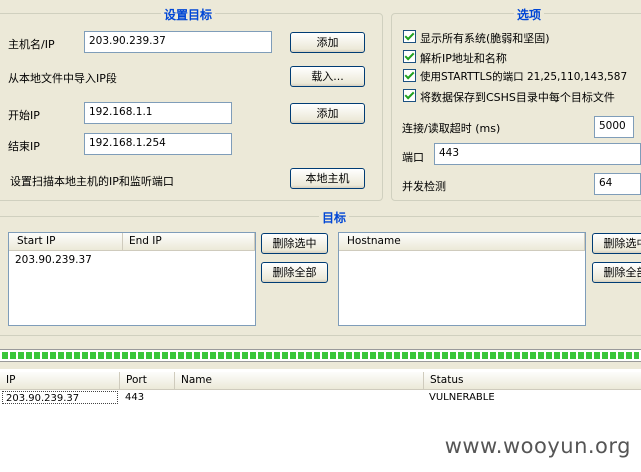 This screenshot has height=472, width=641. I want to click on result-name-cell, so click(300, 397).